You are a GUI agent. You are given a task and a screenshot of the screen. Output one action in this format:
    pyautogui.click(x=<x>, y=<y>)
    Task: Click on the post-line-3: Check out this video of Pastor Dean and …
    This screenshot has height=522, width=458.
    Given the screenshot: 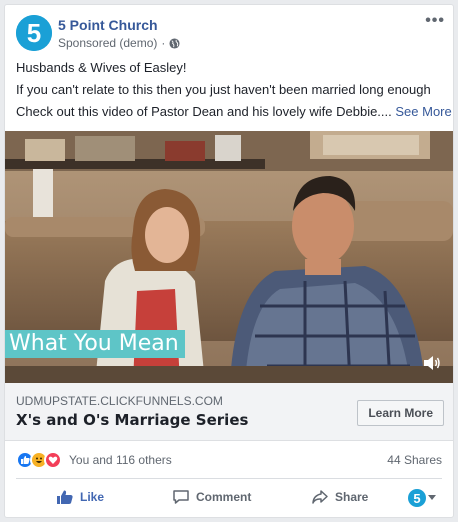 What is the action you would take?
    pyautogui.click(x=234, y=112)
    